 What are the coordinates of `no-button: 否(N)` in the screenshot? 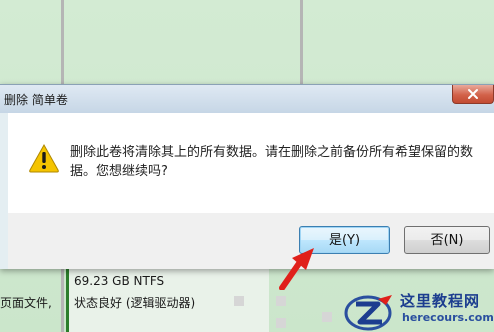 It's located at (447, 240).